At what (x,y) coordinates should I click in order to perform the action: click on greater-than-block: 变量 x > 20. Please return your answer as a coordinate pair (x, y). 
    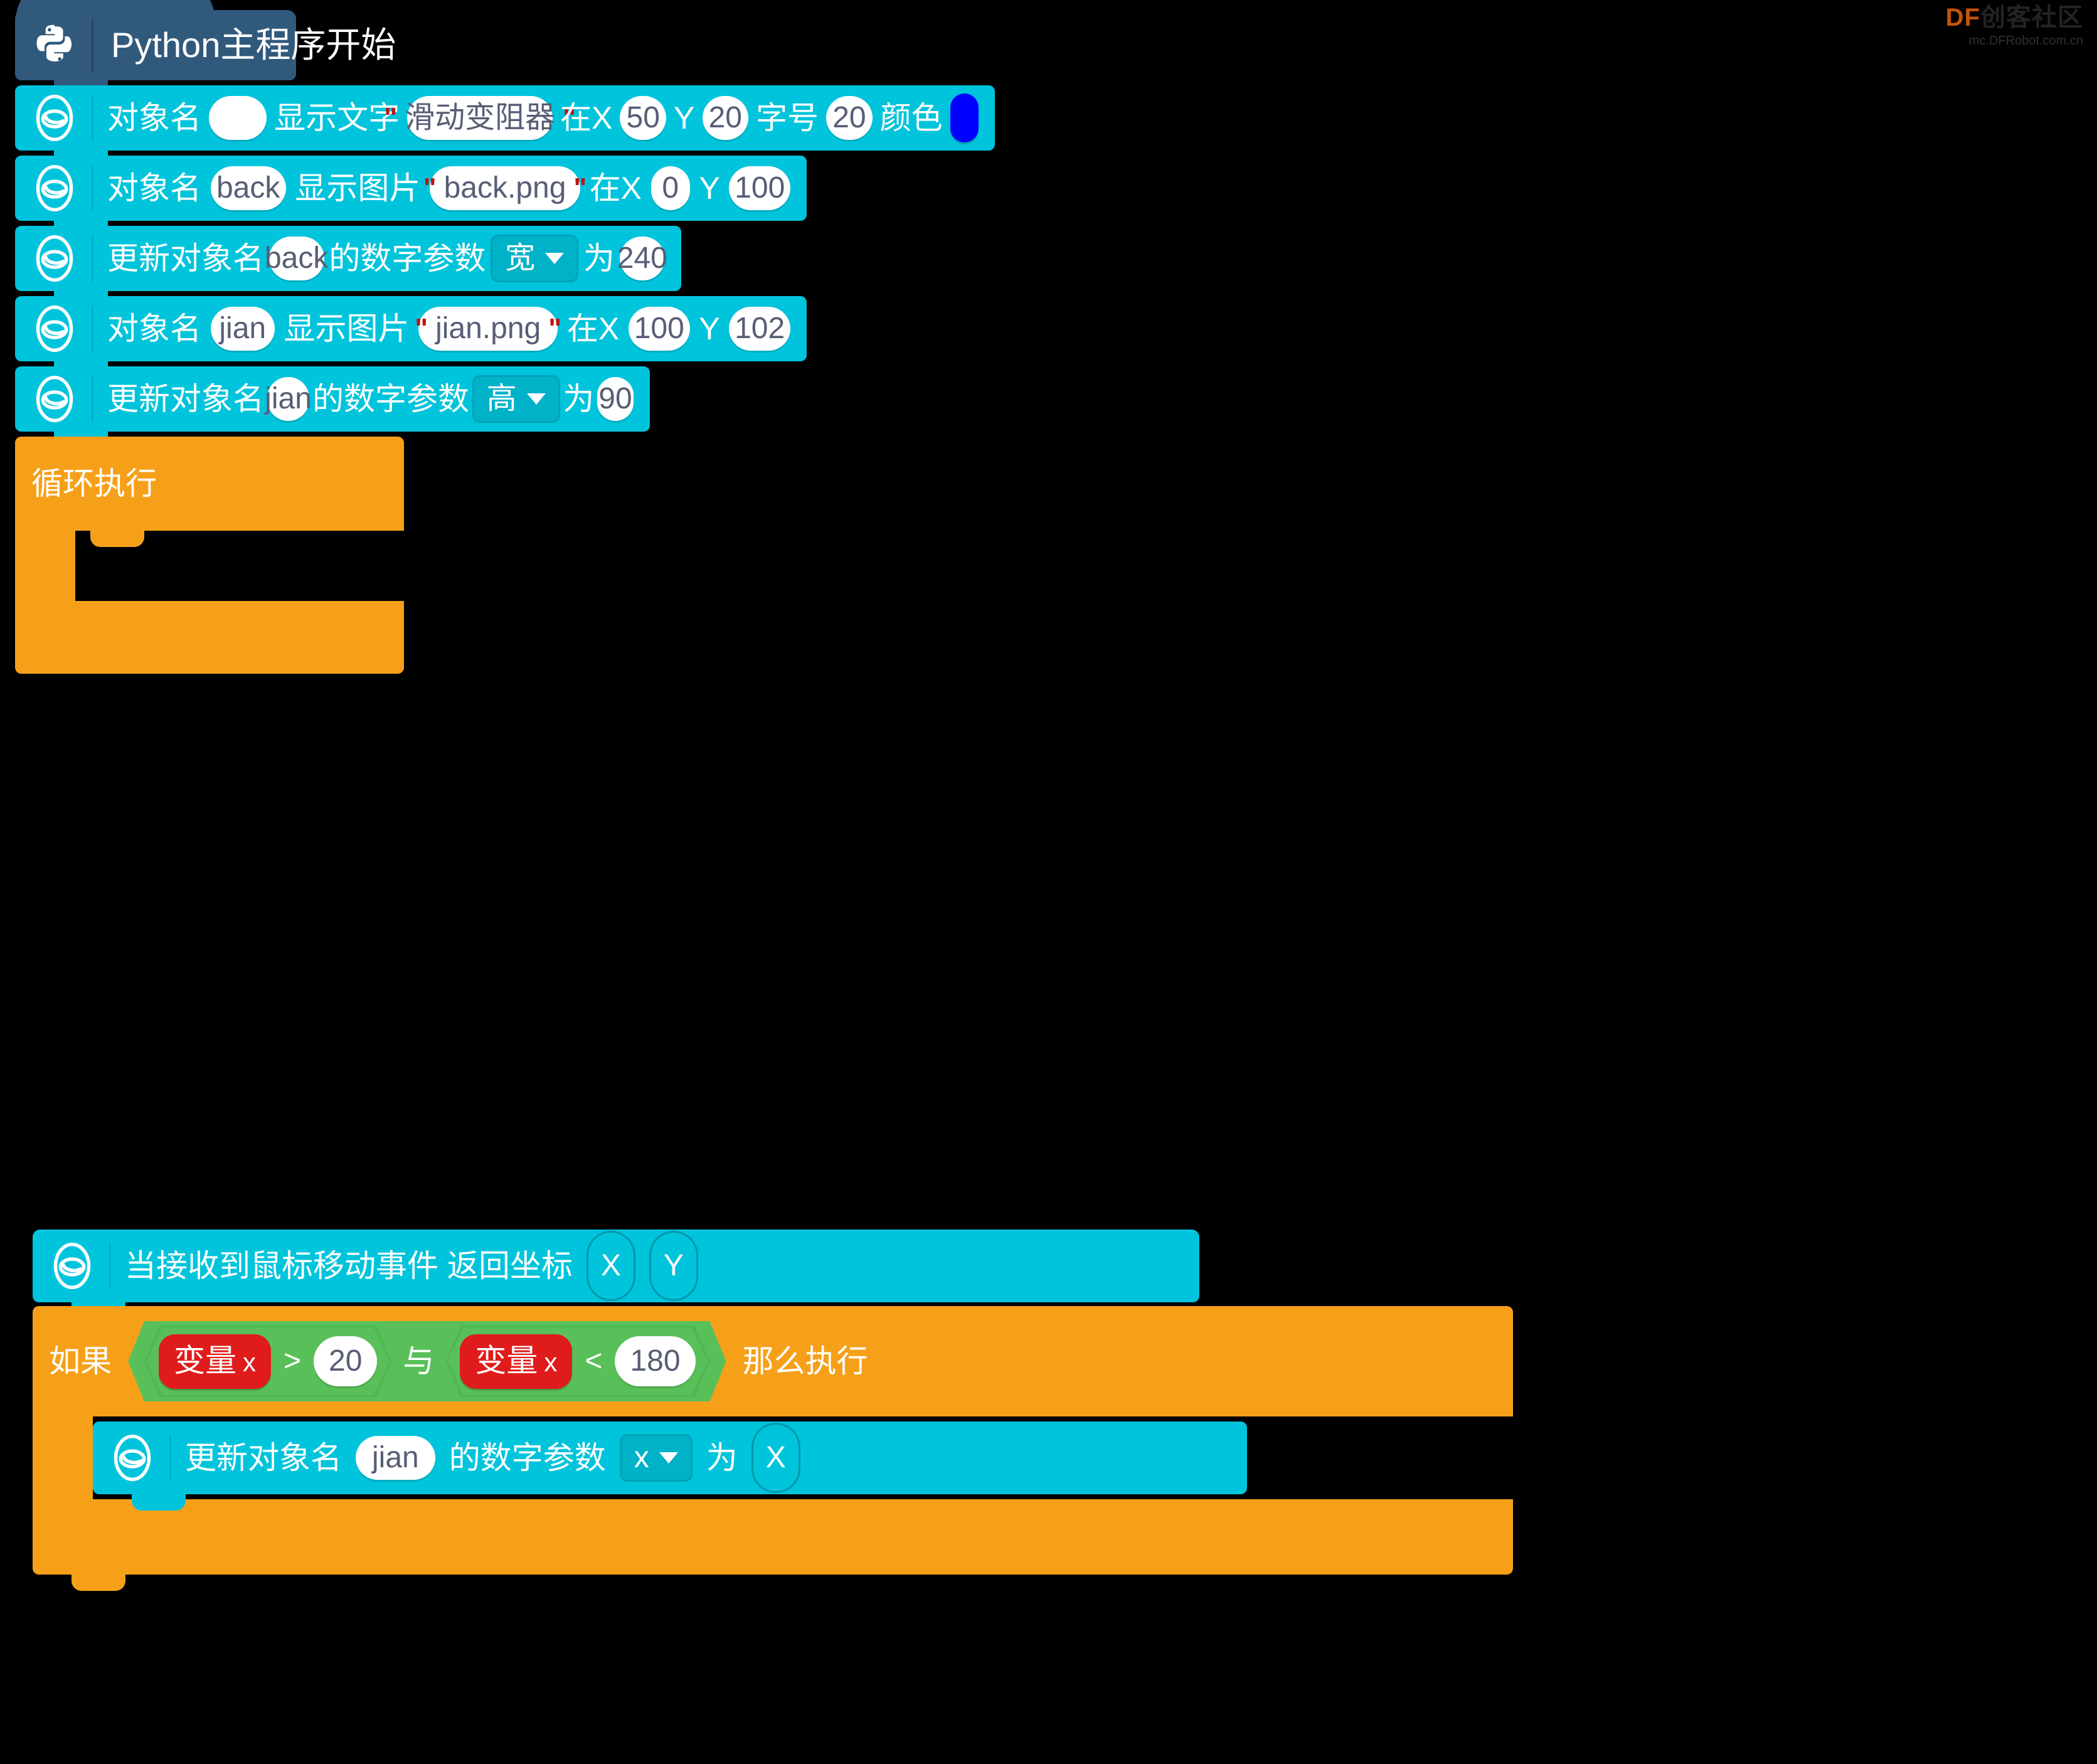
    Looking at the image, I should click on (267, 1361).